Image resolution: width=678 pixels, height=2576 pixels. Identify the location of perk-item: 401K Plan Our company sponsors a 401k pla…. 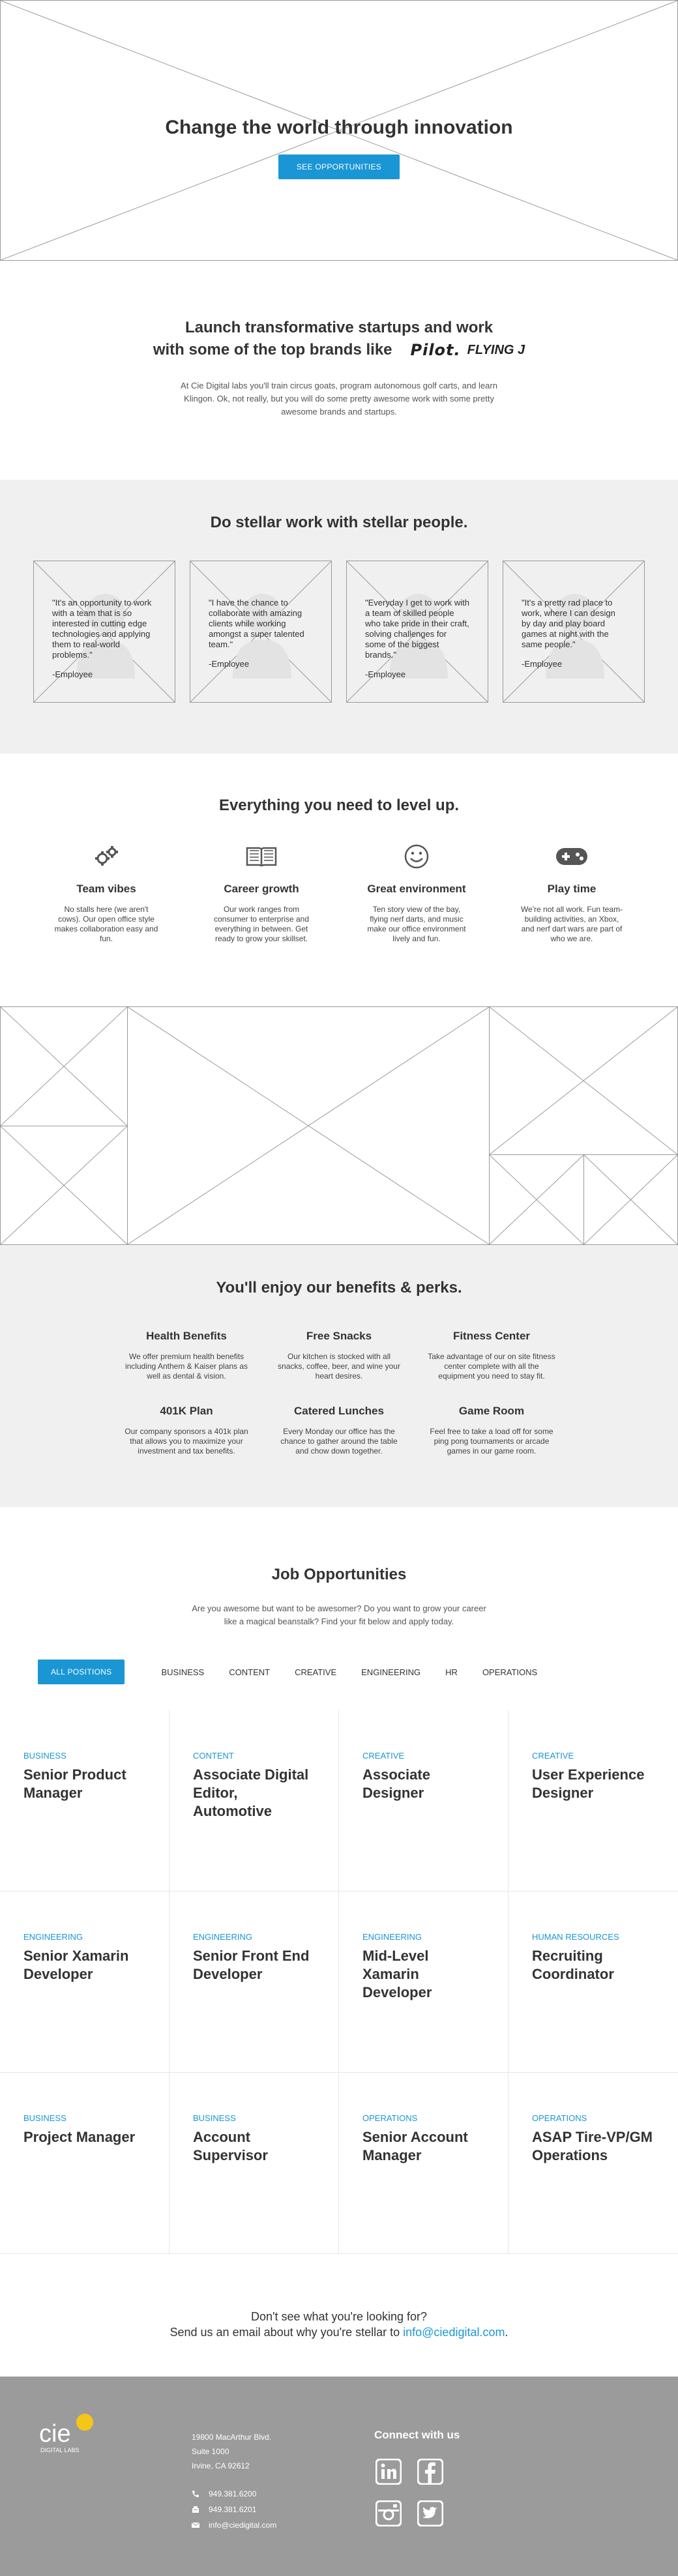
(187, 1430).